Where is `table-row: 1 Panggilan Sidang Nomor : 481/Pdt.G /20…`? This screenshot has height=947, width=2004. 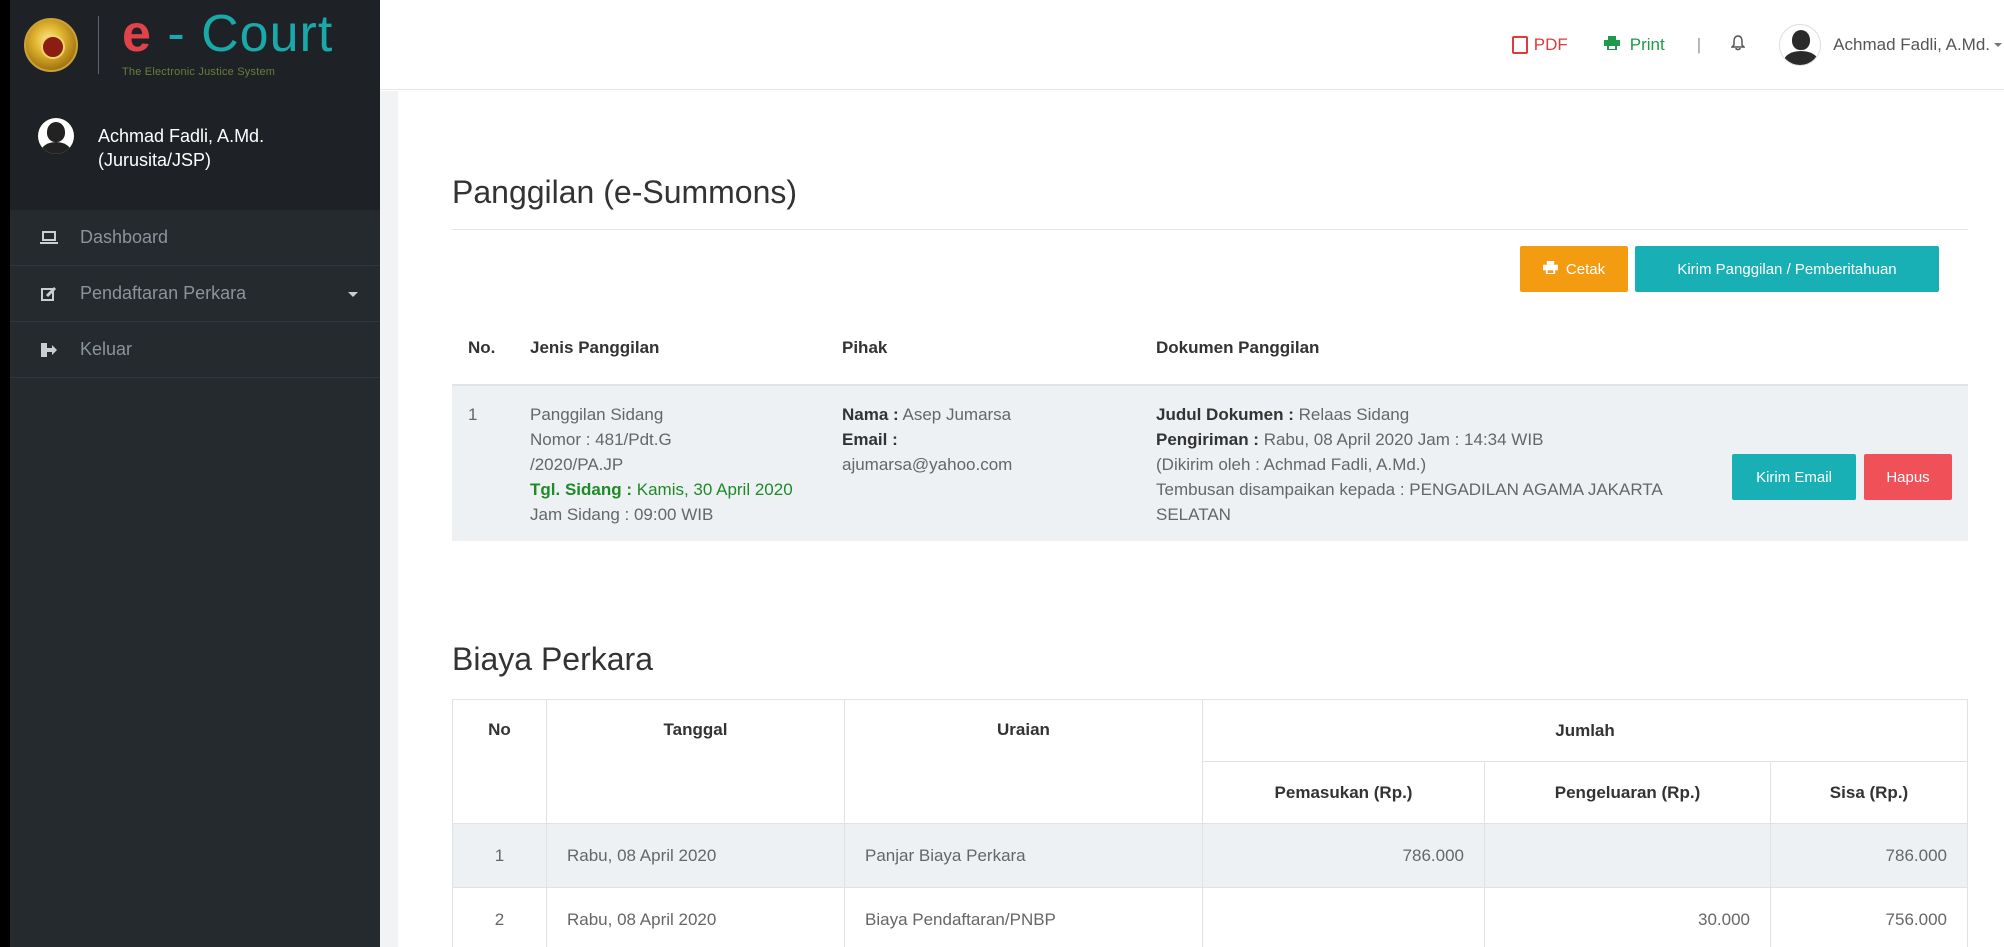
table-row: 1 Panggilan Sidang Nomor : 481/Pdt.G /20… is located at coordinates (1210, 463).